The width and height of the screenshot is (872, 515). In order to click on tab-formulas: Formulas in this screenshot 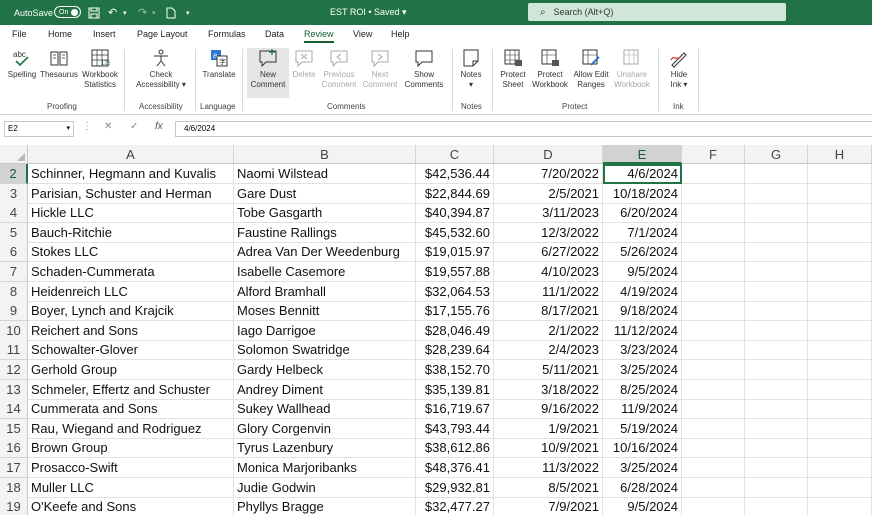, I will do `click(227, 36)`.